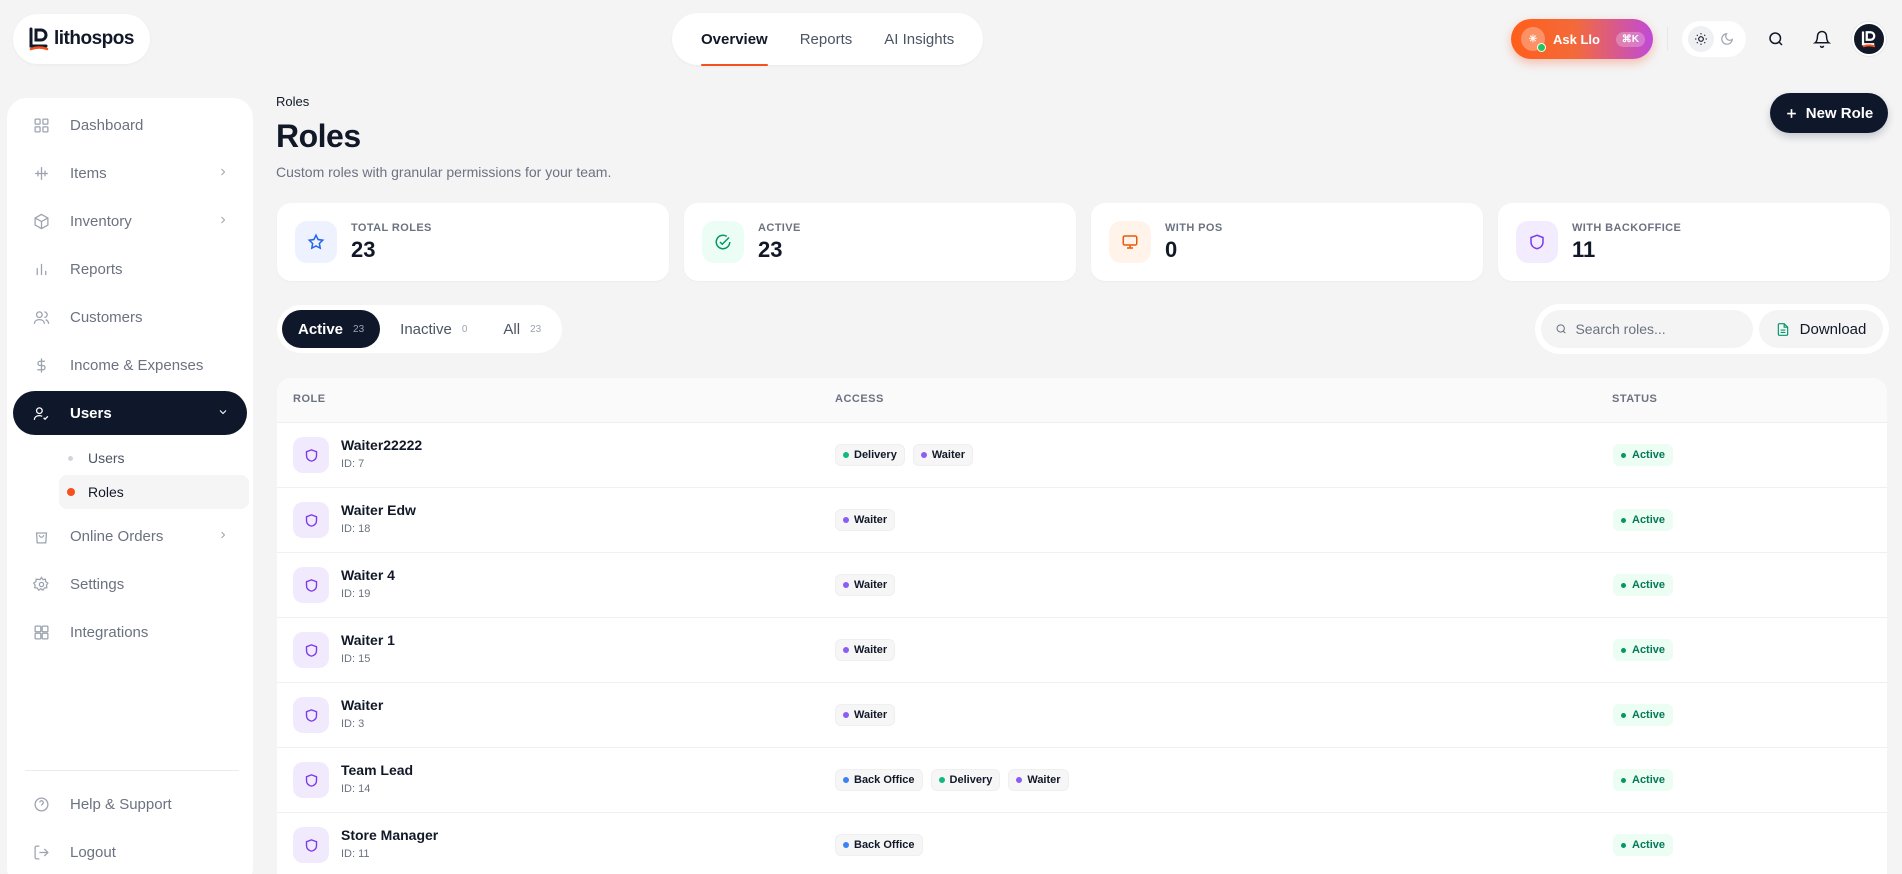 This screenshot has height=874, width=1902. I want to click on help-icon, so click(41, 804).